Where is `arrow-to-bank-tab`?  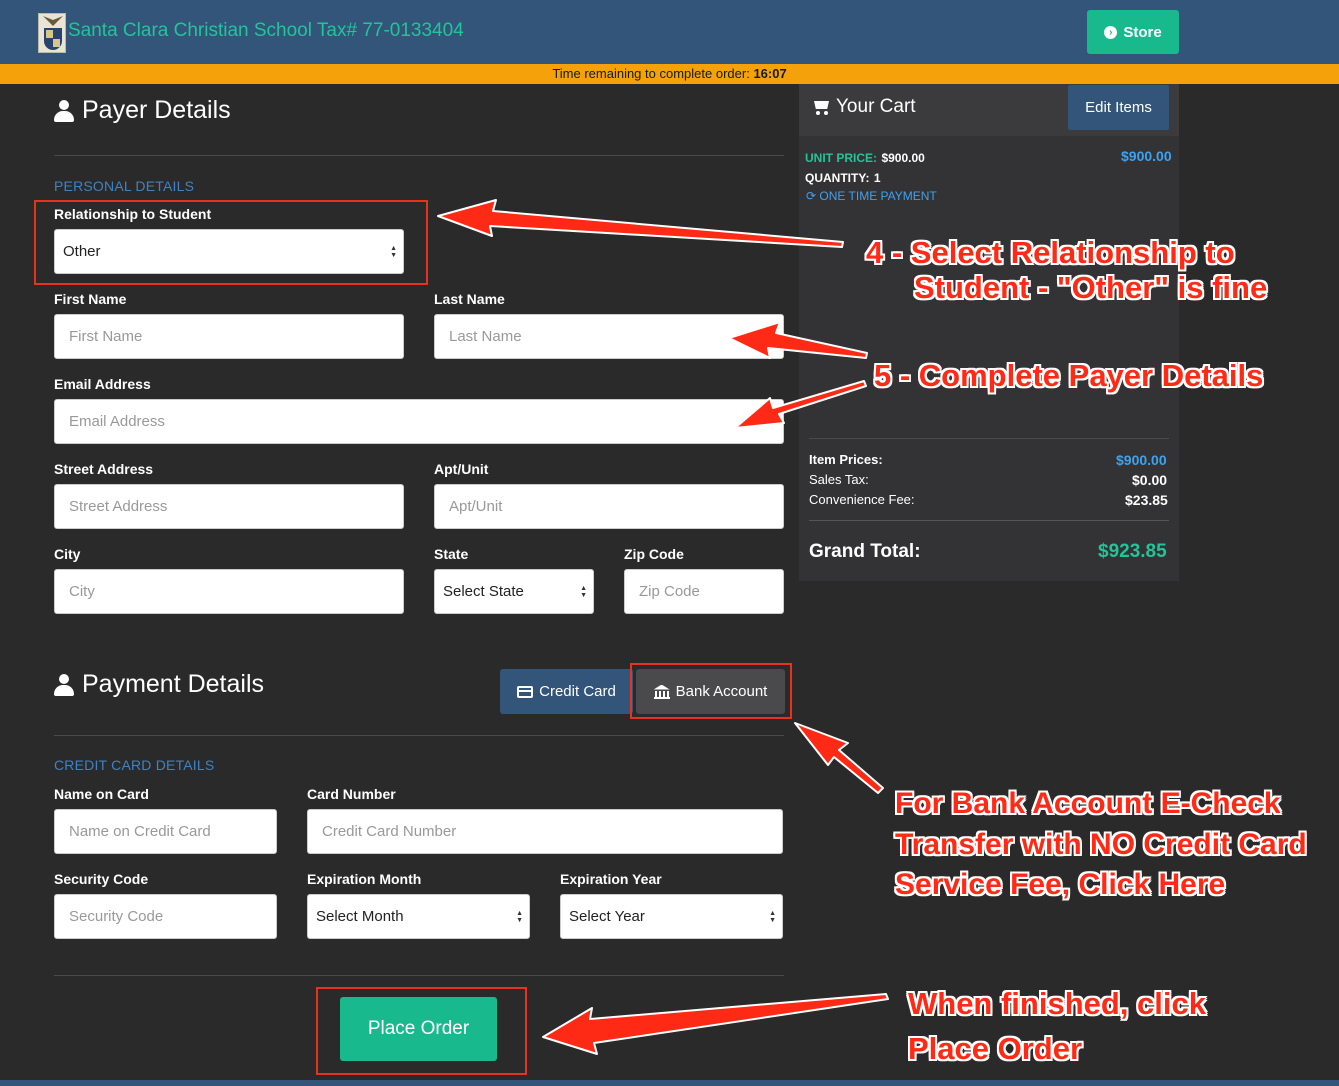
arrow-to-bank-tab is located at coordinates (839, 758).